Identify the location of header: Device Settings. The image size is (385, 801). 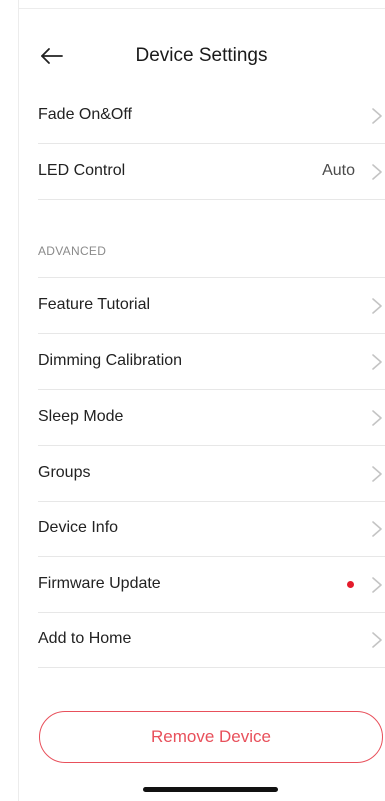
(201, 56).